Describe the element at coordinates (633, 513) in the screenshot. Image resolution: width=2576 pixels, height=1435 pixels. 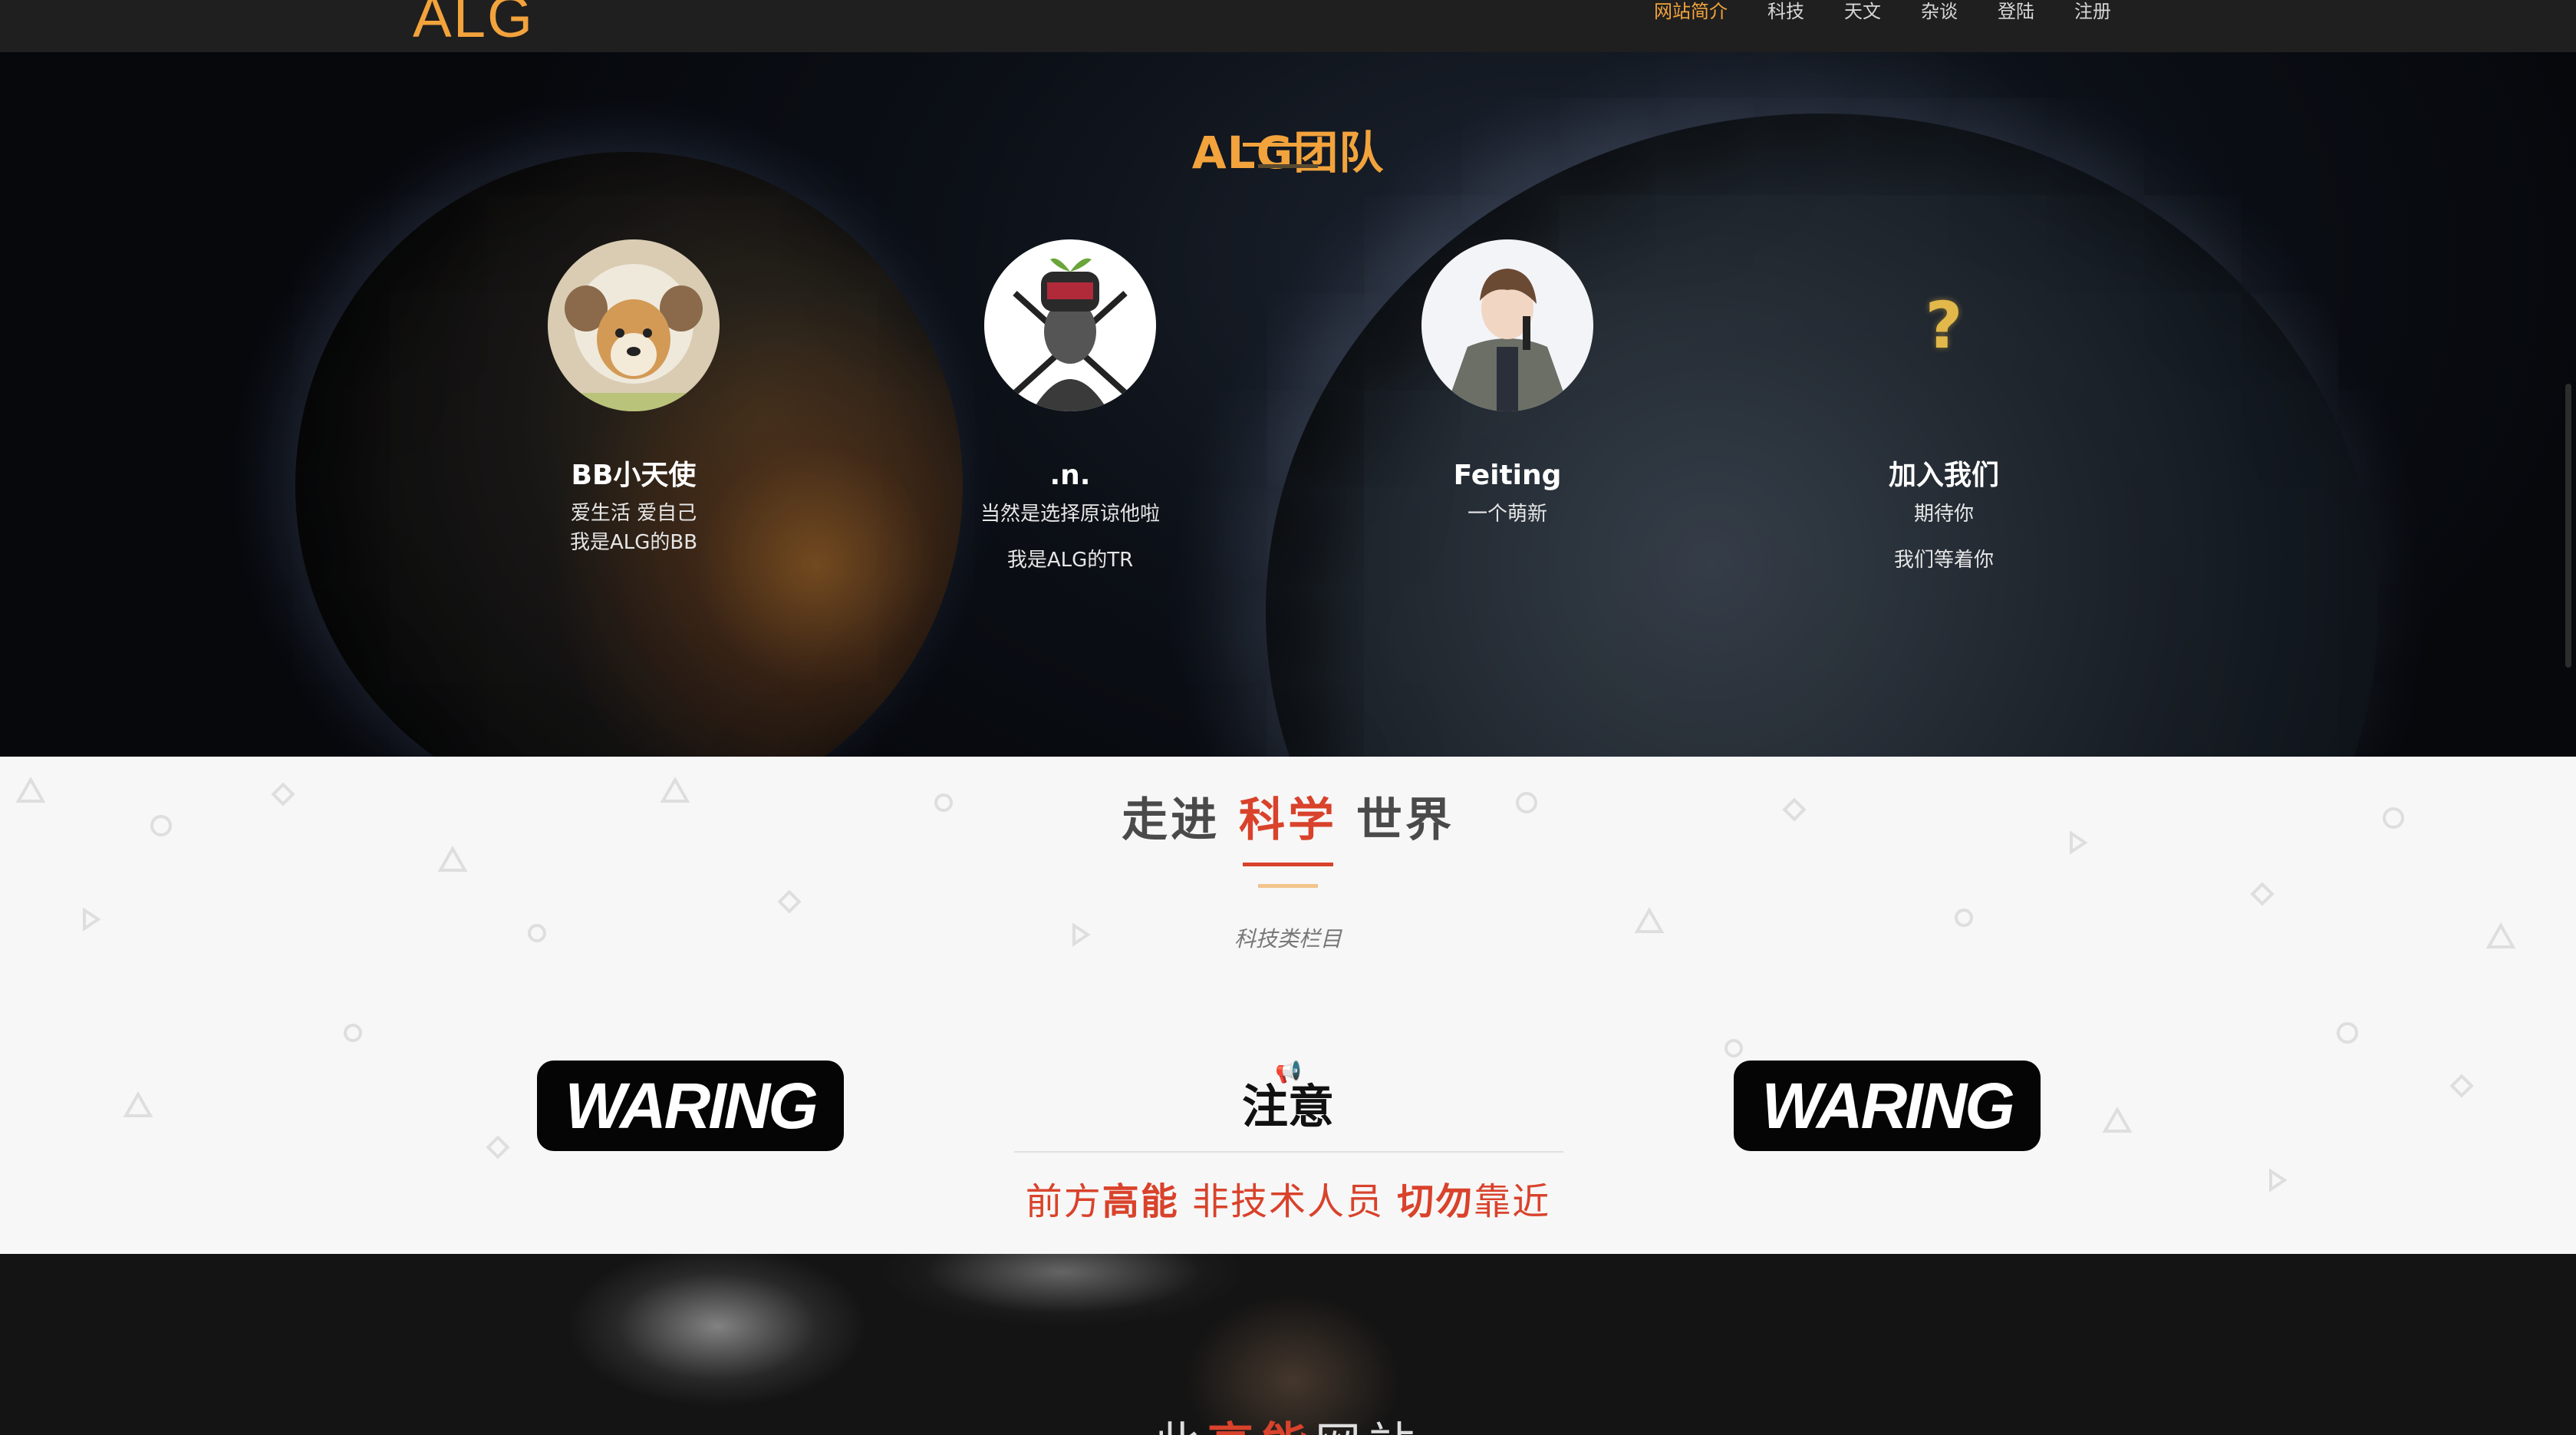
I see `member-desc-line: 爱生活 爱自己` at that location.